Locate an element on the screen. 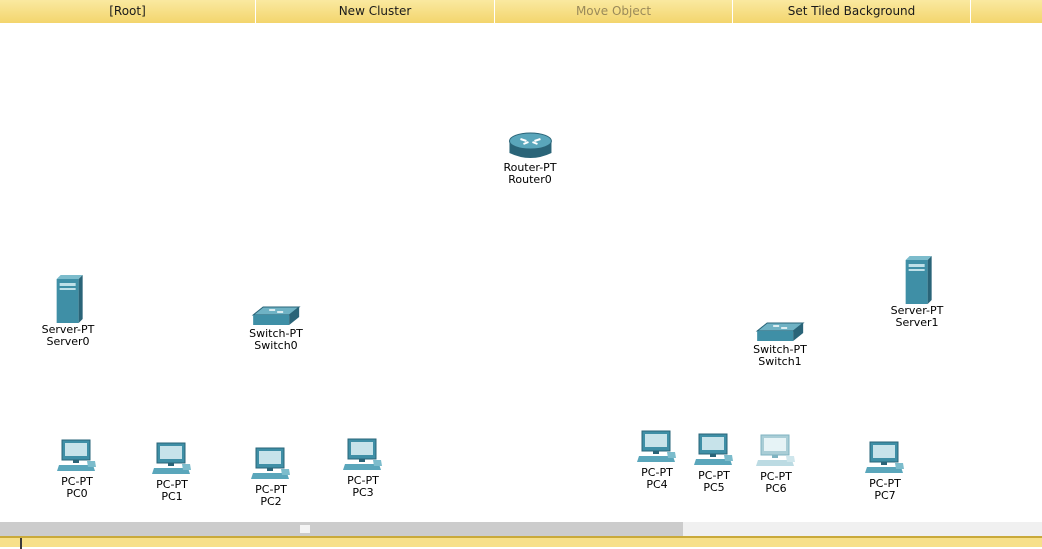 The image size is (1042, 549). horizontal-scrollbar is located at coordinates (521, 529).